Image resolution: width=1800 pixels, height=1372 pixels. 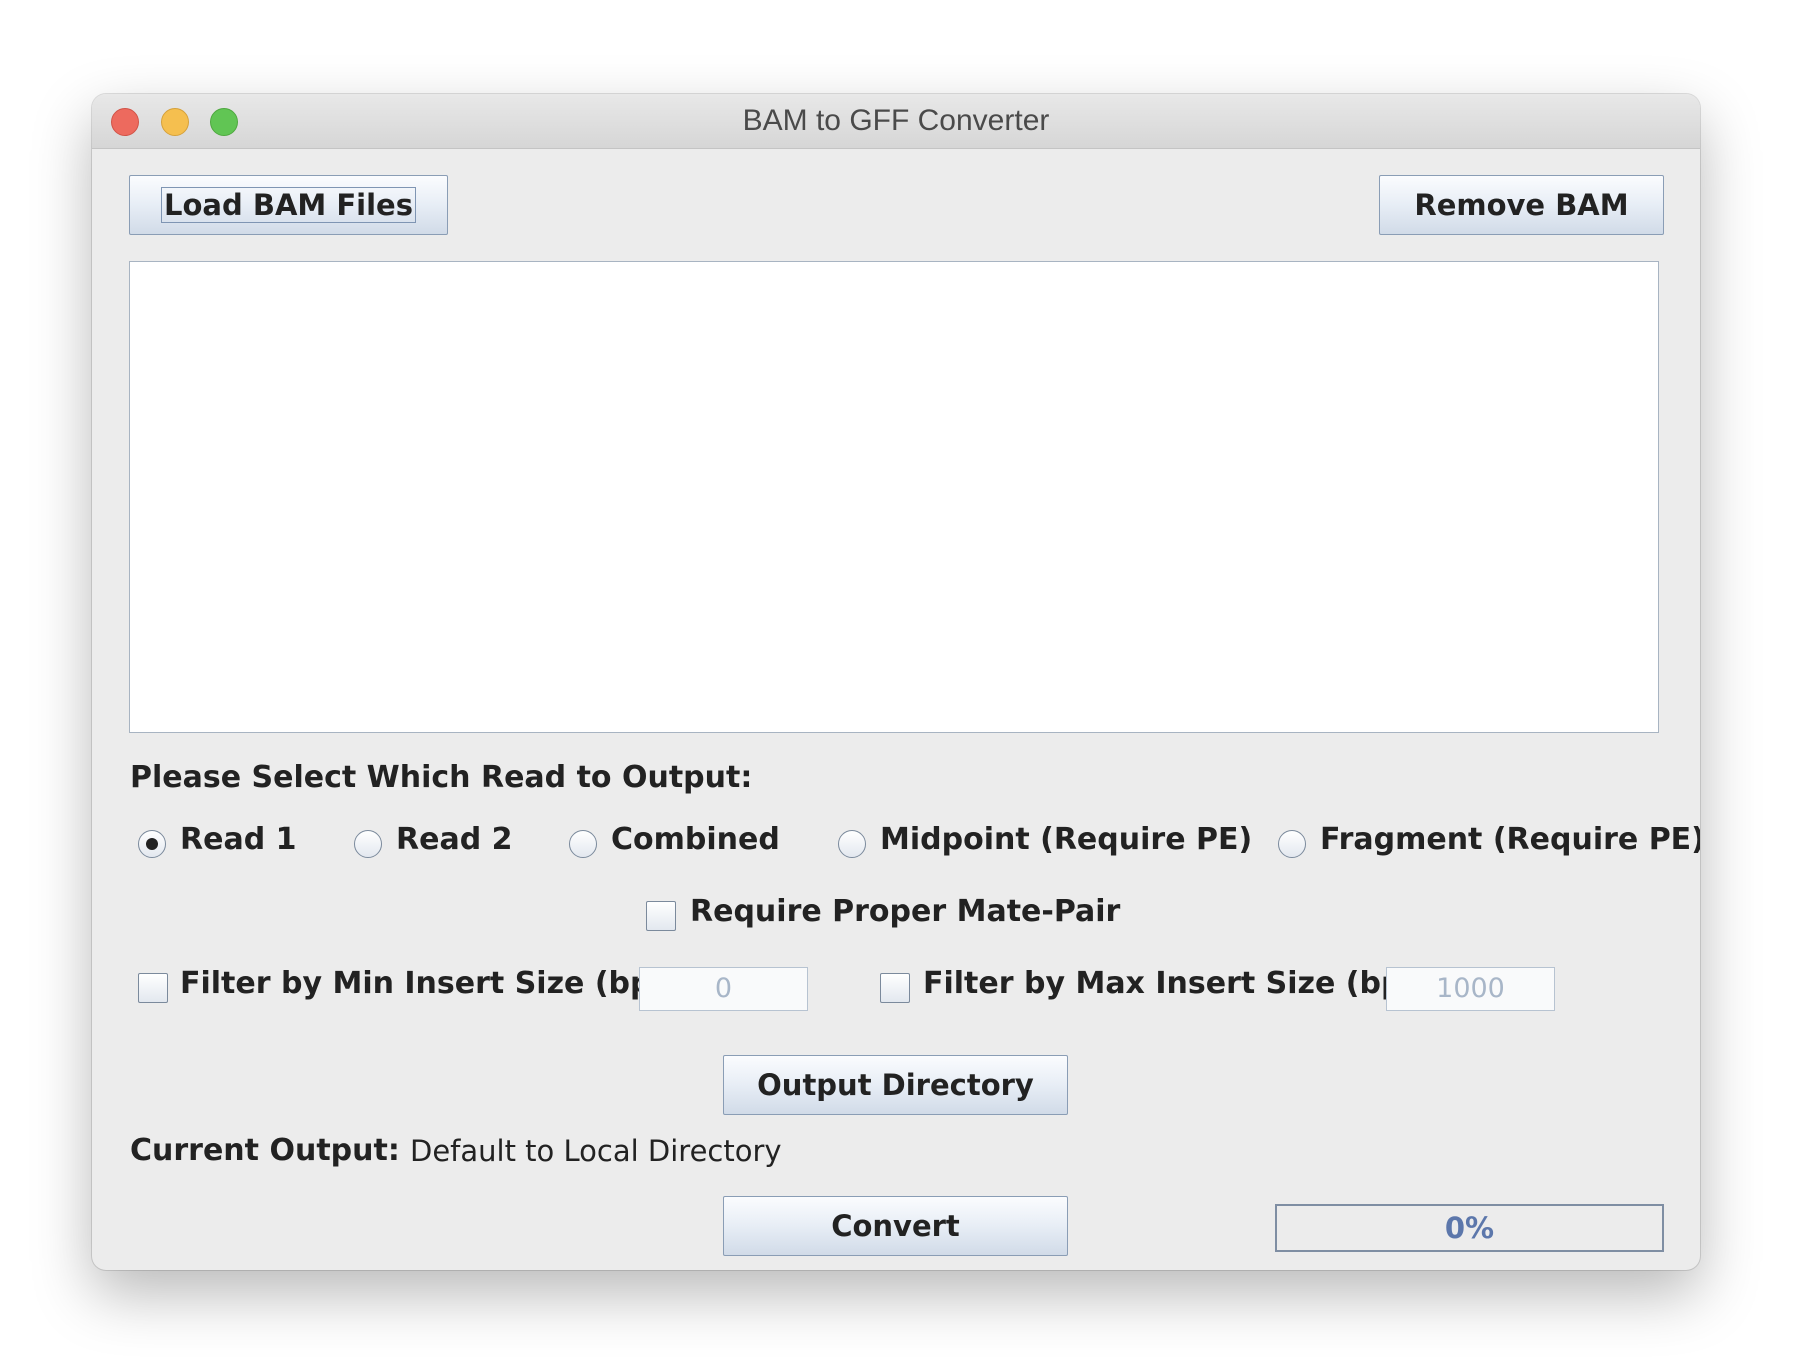 I want to click on require-mate-pair-checkbox, so click(x=661, y=916).